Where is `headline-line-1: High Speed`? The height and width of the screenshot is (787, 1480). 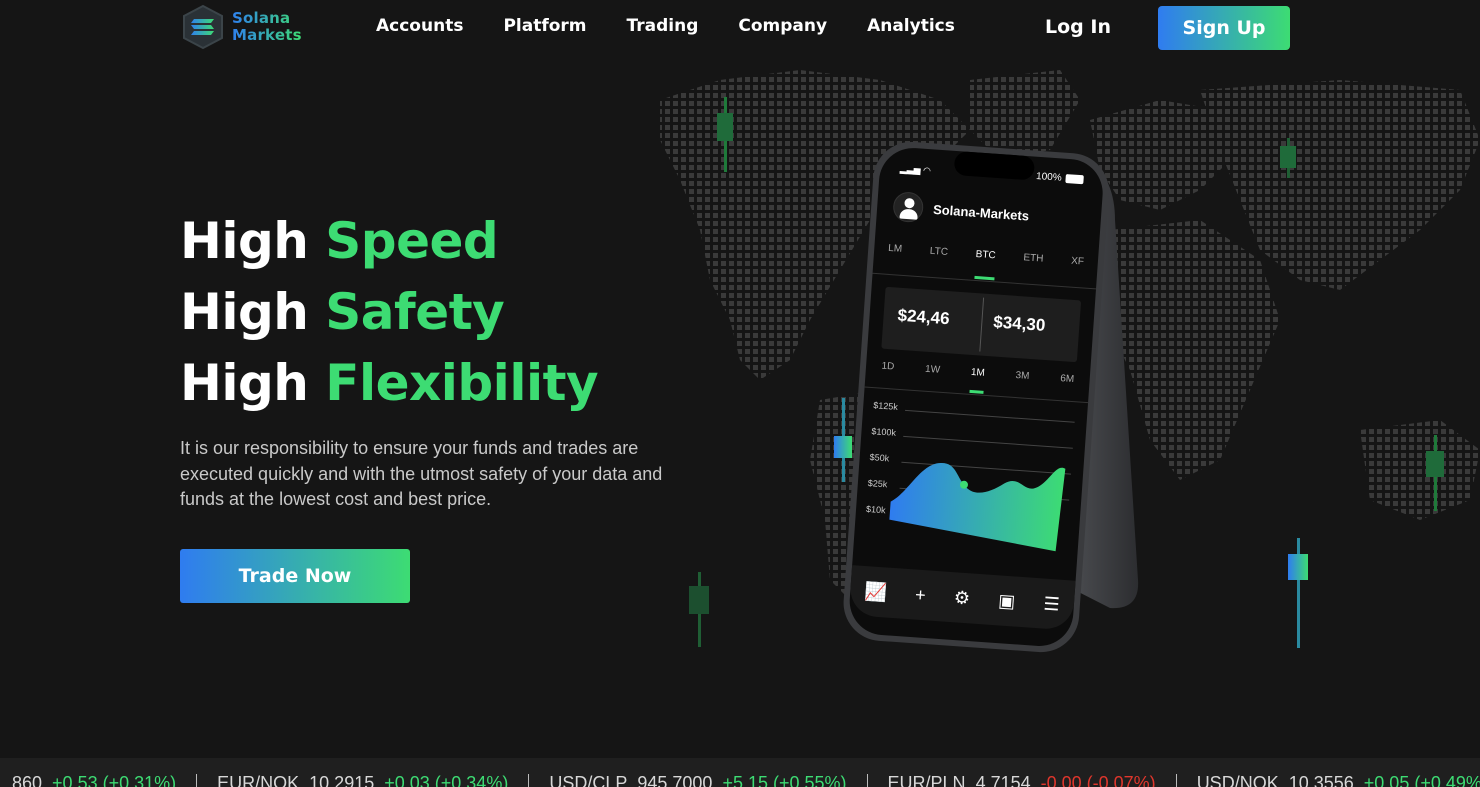
headline-line-1: High Speed is located at coordinates (389, 241).